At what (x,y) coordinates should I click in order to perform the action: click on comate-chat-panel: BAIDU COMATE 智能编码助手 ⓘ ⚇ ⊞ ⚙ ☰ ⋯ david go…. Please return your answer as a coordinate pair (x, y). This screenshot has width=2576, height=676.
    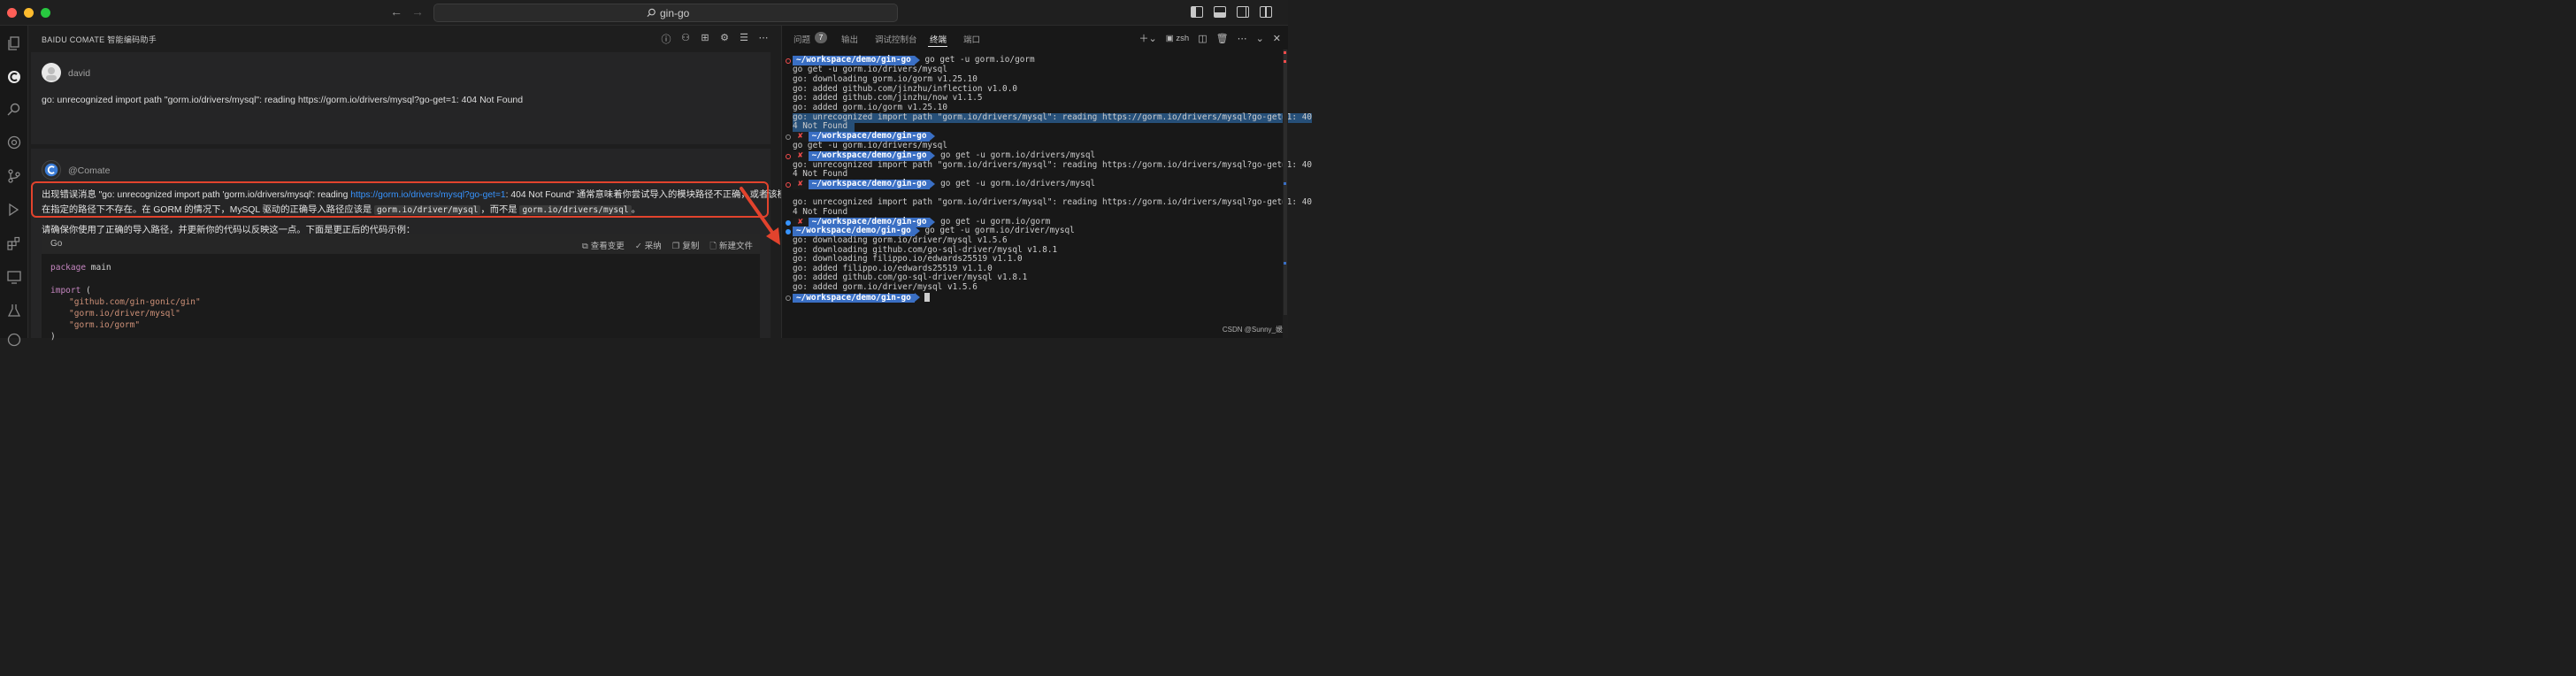
    Looking at the image, I should click on (412, 184).